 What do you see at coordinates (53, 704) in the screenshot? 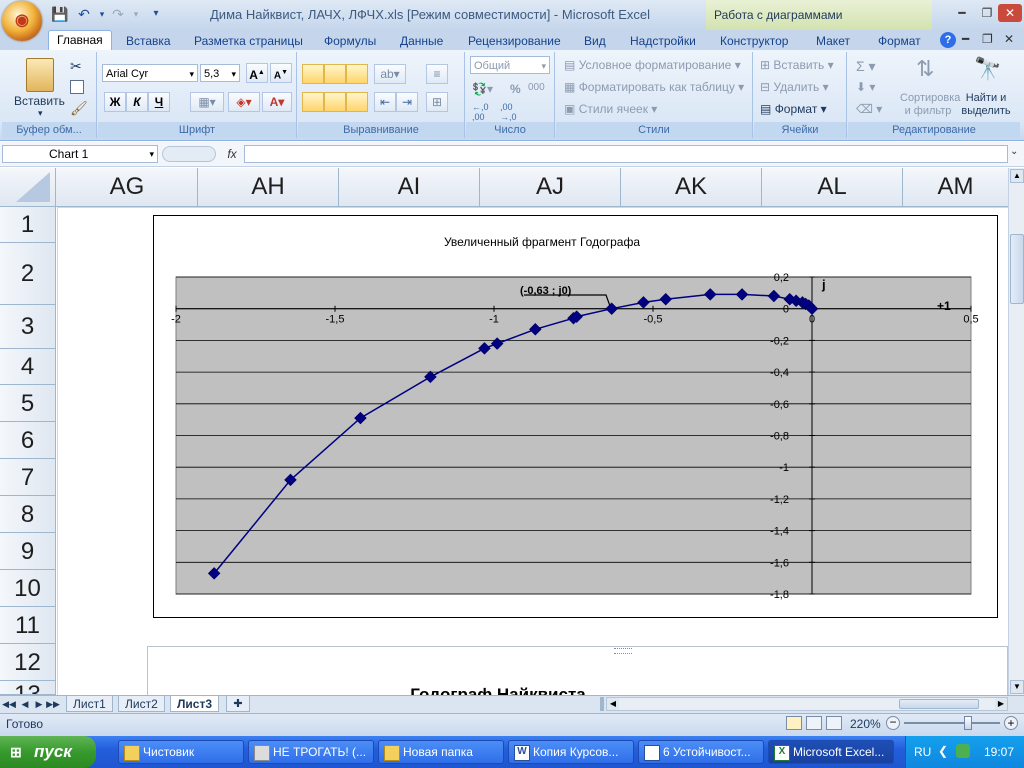
I see `last-sheet-icon: ▶▶` at bounding box center [53, 704].